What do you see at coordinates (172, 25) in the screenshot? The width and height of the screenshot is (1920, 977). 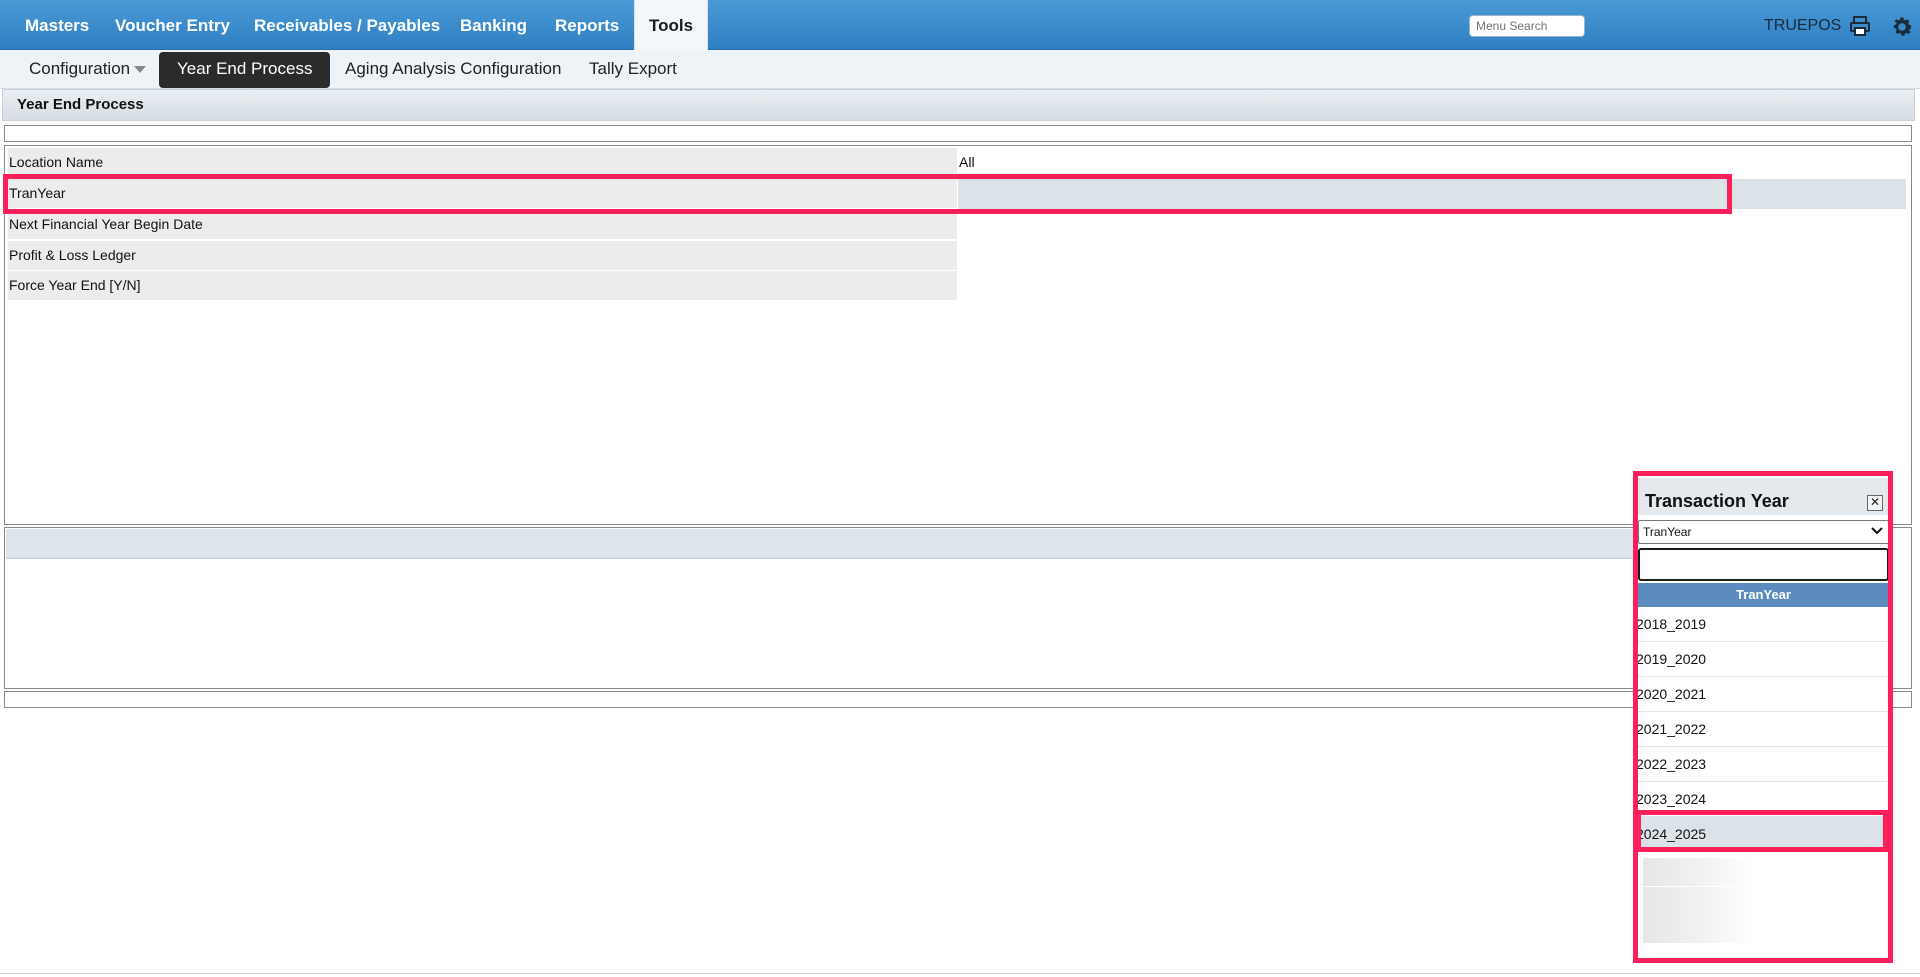 I see `nav-voucher-entry: Voucher Entry` at bounding box center [172, 25].